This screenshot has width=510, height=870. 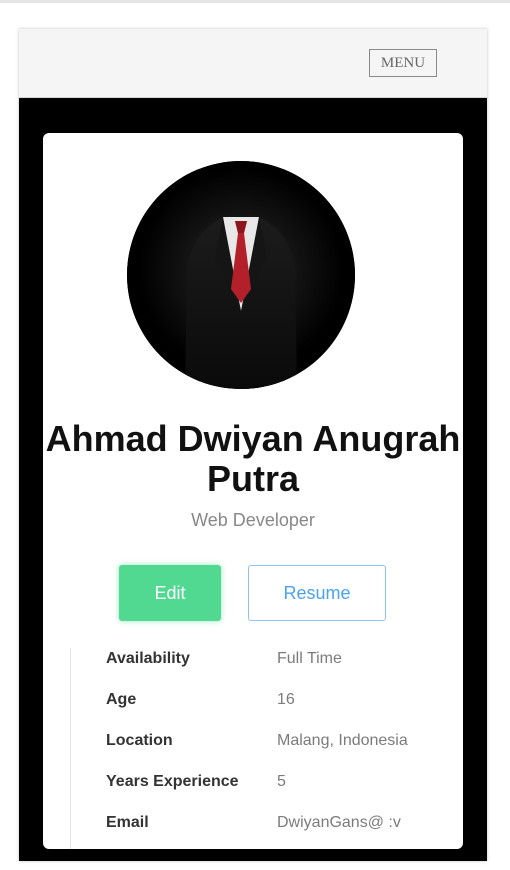 What do you see at coordinates (253, 63) in the screenshot?
I see `site-header: MENU` at bounding box center [253, 63].